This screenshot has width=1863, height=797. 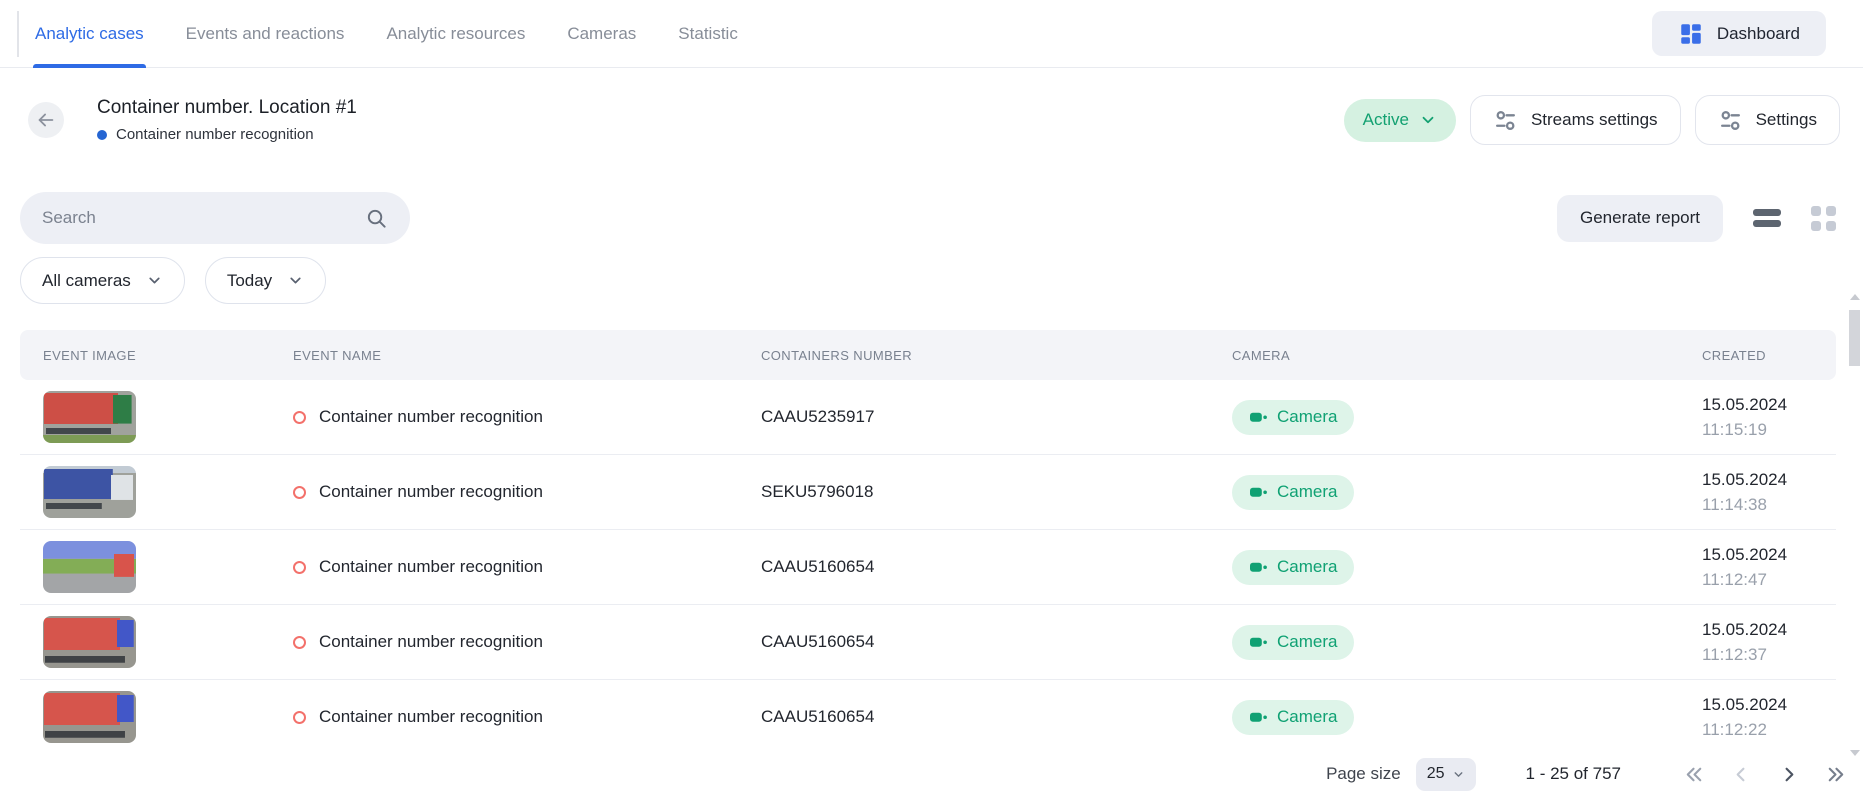 What do you see at coordinates (1854, 297) in the screenshot?
I see `scroll-up-icon` at bounding box center [1854, 297].